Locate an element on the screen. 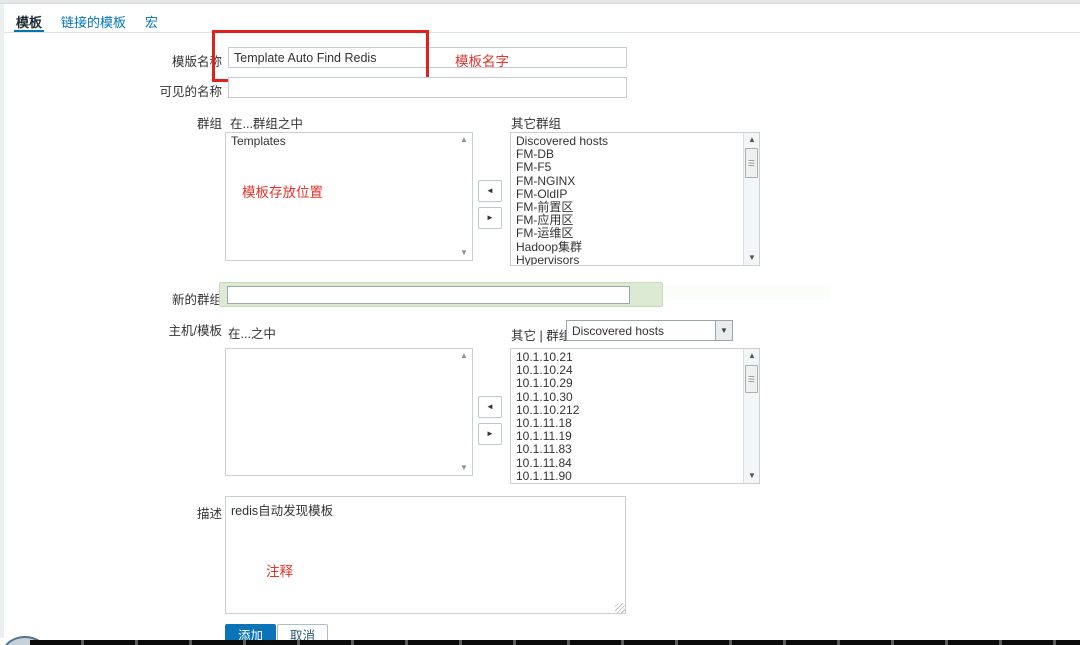 This screenshot has height=645, width=1080. list-item: 10.1.10.30 is located at coordinates (627, 397).